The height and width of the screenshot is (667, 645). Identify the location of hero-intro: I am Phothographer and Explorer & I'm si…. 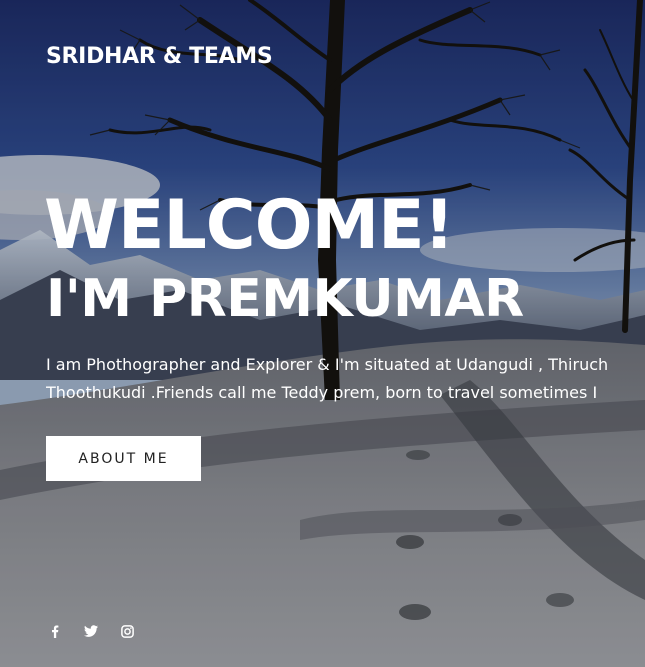
(345, 379).